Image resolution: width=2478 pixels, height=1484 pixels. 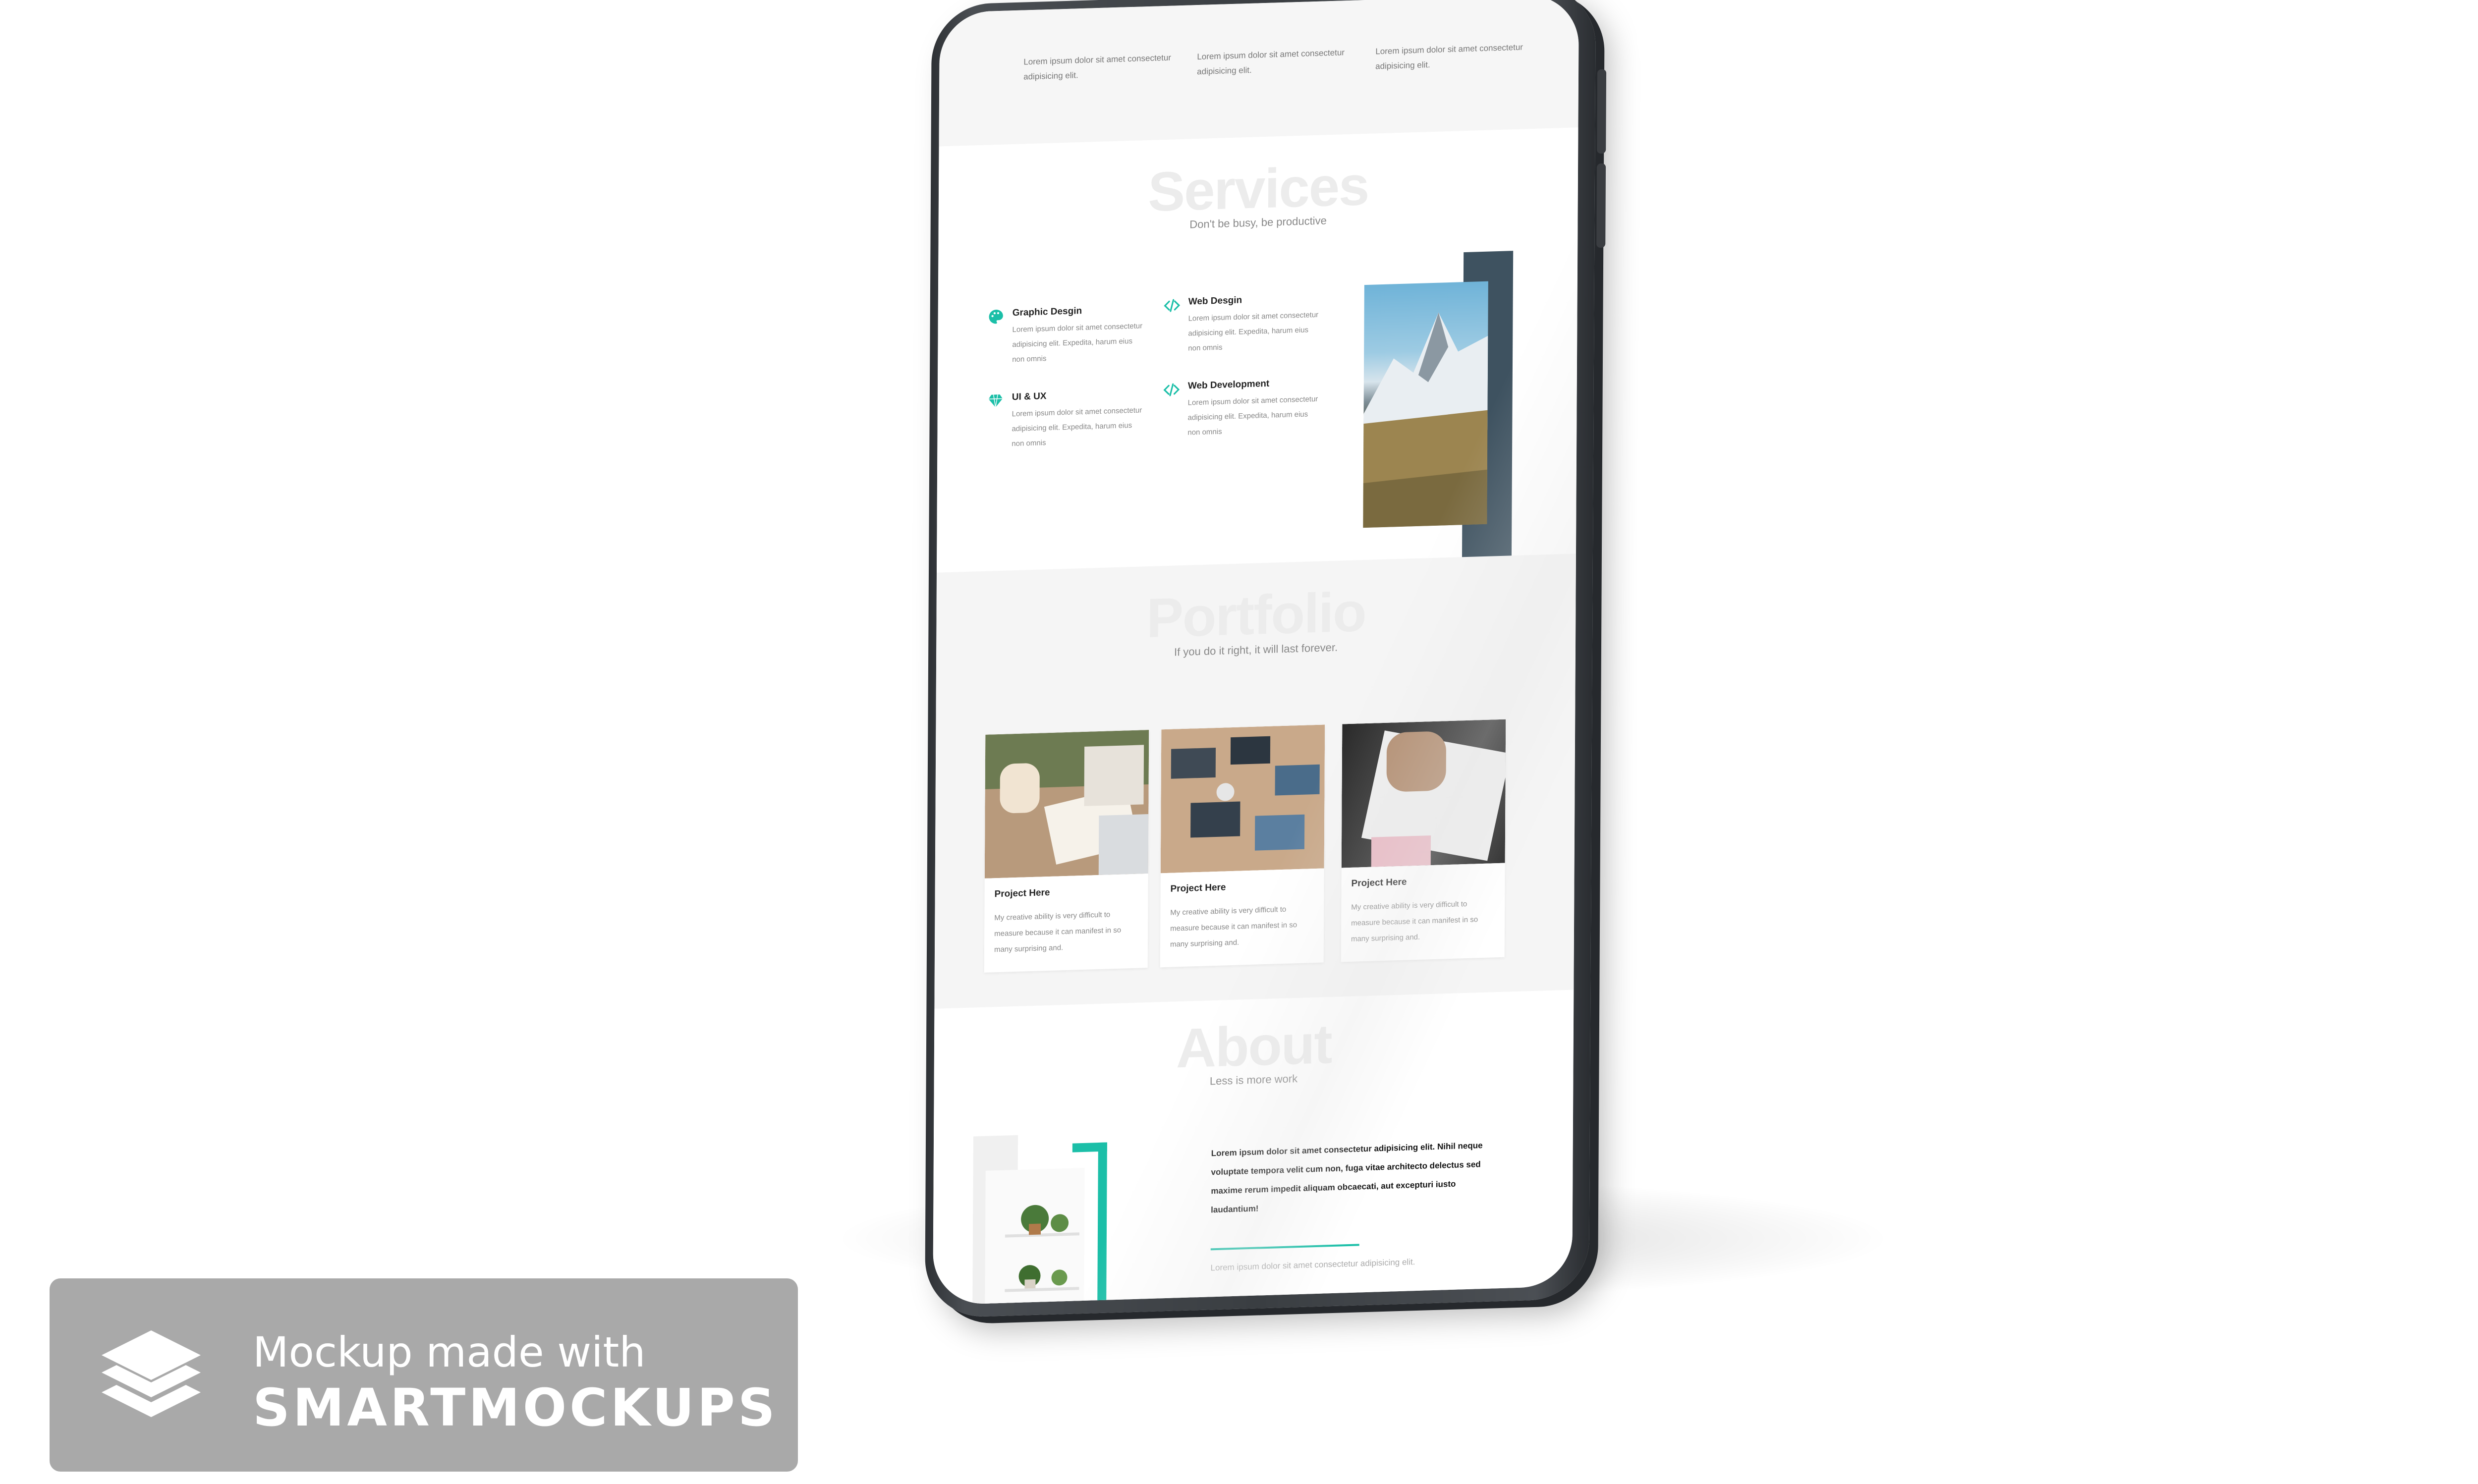 What do you see at coordinates (1602, 112) in the screenshot?
I see `volume-up-button` at bounding box center [1602, 112].